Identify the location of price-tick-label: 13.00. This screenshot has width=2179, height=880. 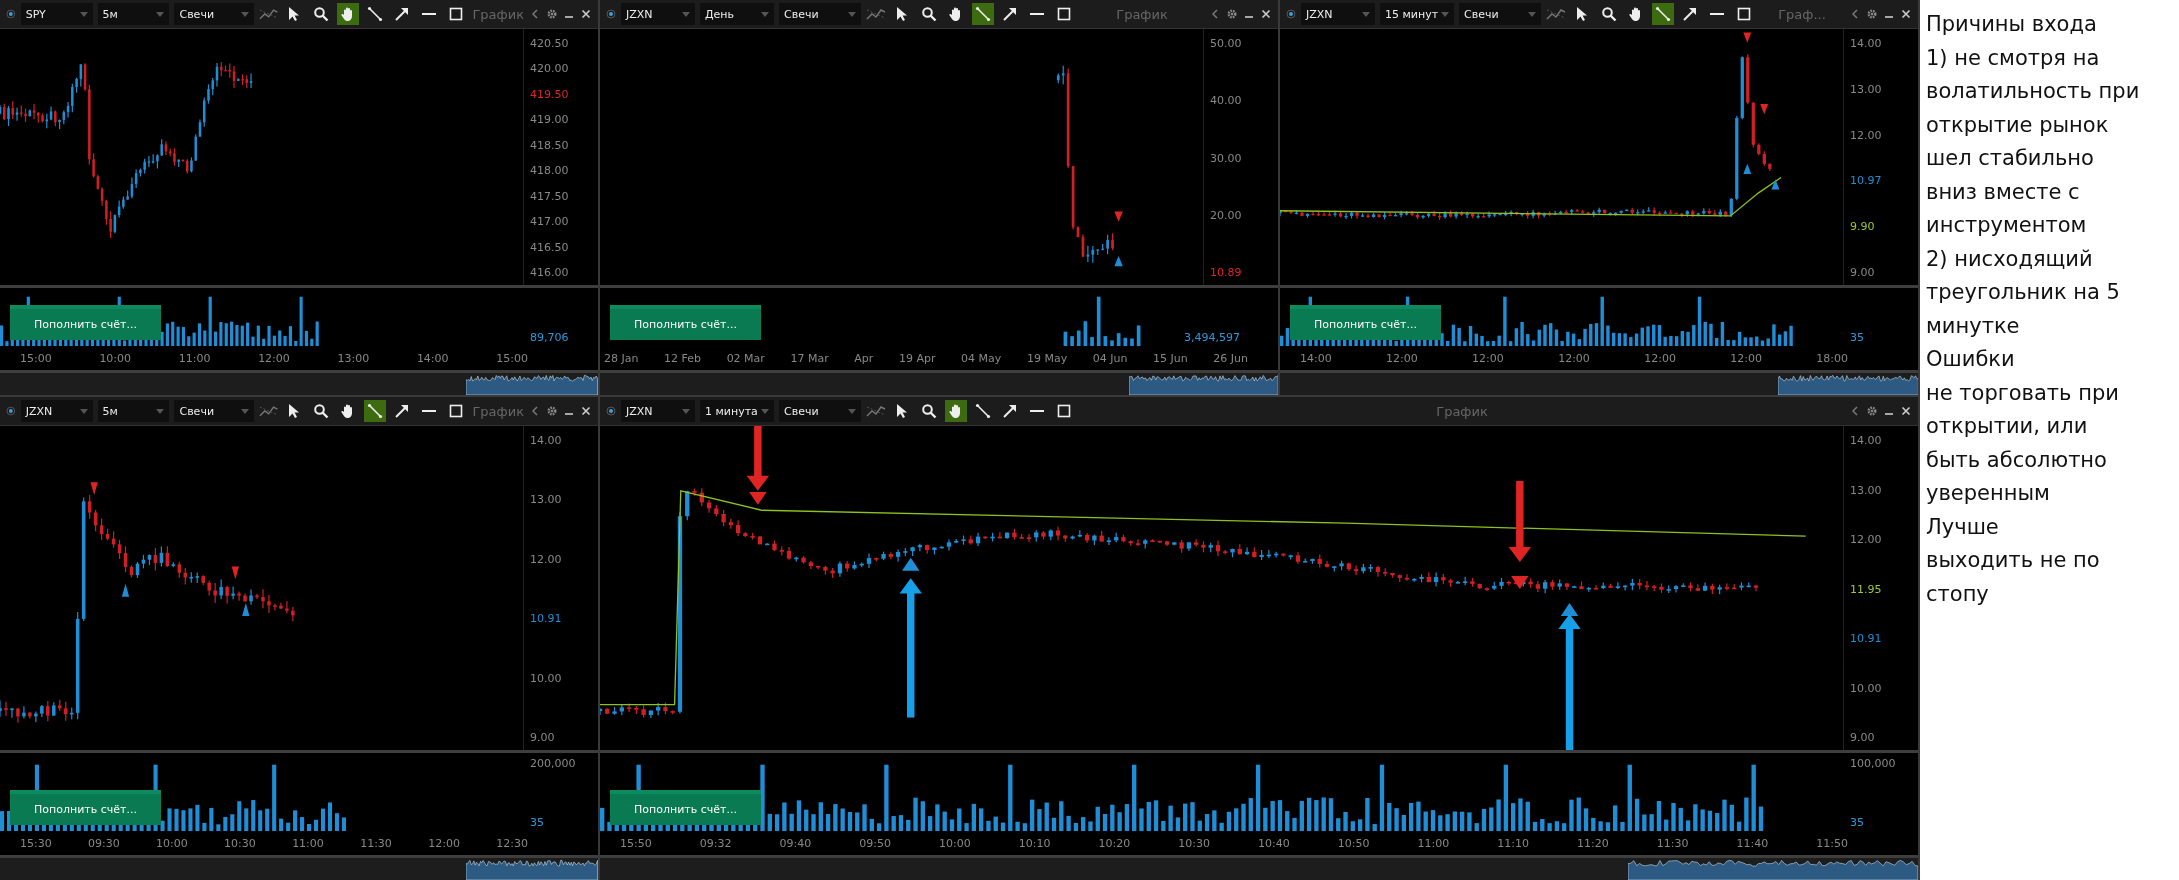
(1866, 490).